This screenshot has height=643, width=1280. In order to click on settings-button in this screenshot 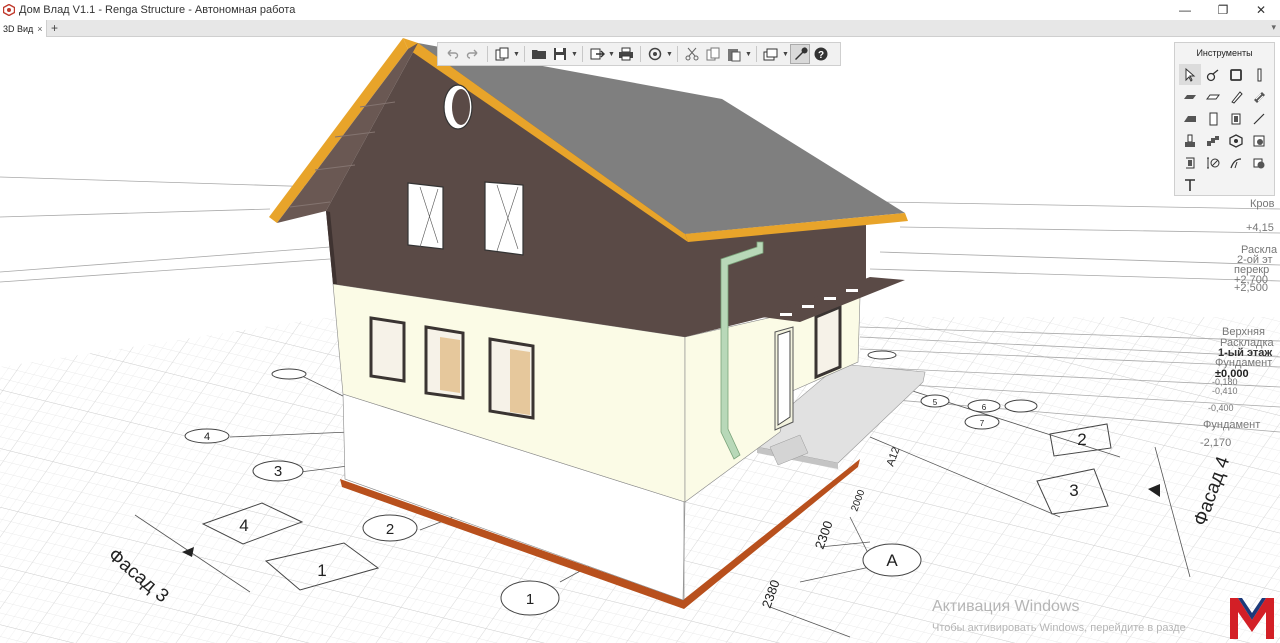, I will do `click(800, 54)`.